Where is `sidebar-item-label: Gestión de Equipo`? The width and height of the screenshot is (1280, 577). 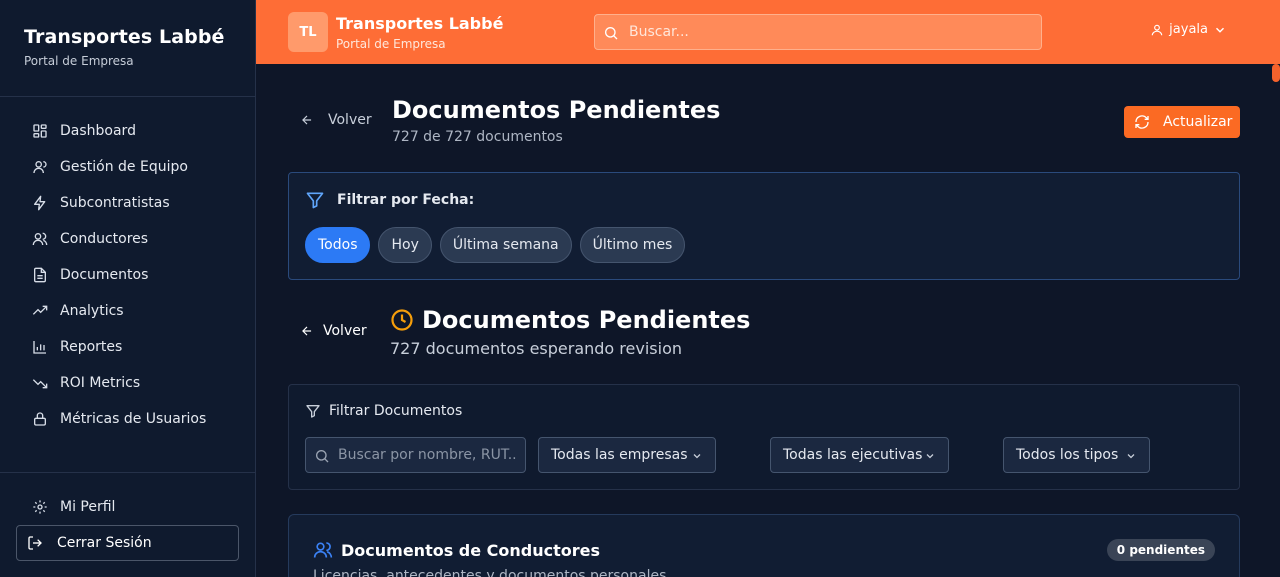 sidebar-item-label: Gestión de Equipo is located at coordinates (124, 167).